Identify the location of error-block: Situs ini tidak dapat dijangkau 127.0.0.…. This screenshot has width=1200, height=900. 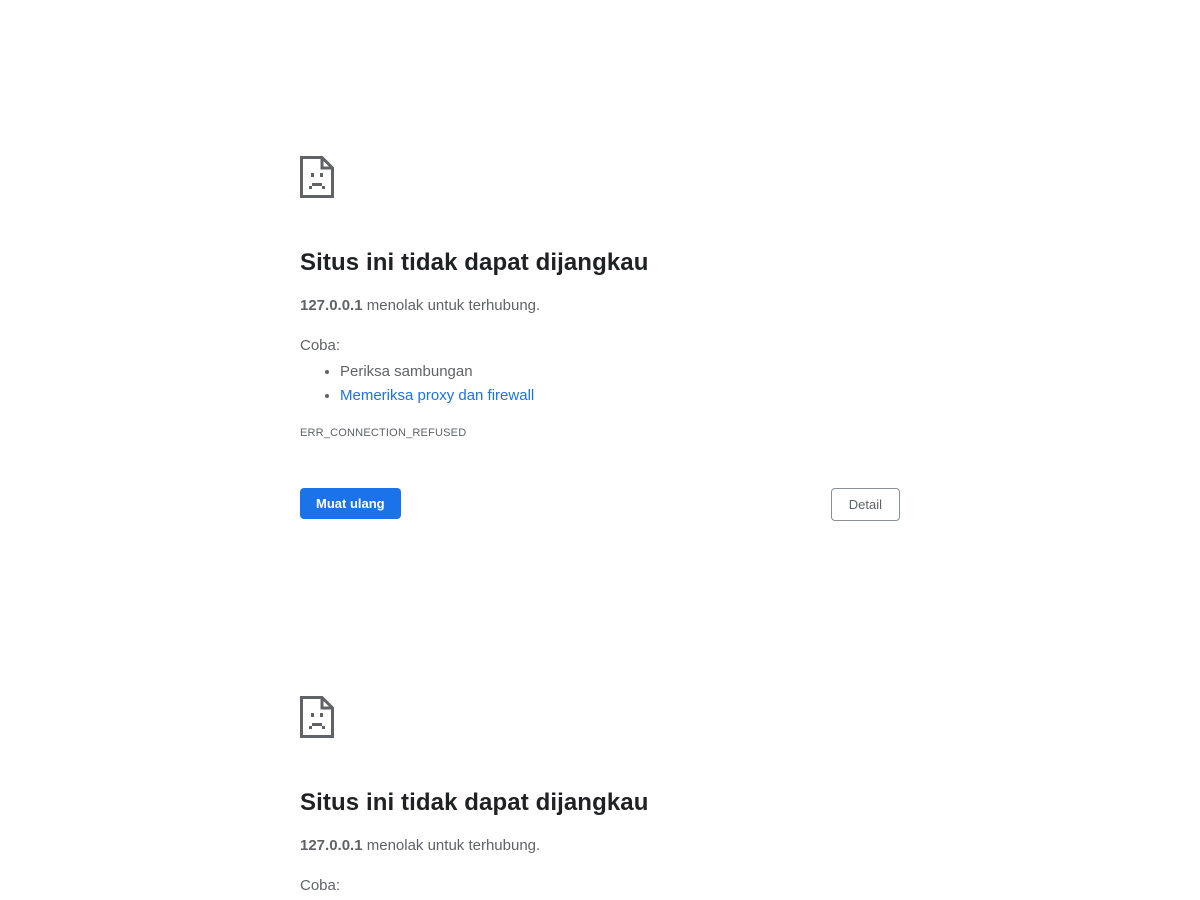
(600, 796).